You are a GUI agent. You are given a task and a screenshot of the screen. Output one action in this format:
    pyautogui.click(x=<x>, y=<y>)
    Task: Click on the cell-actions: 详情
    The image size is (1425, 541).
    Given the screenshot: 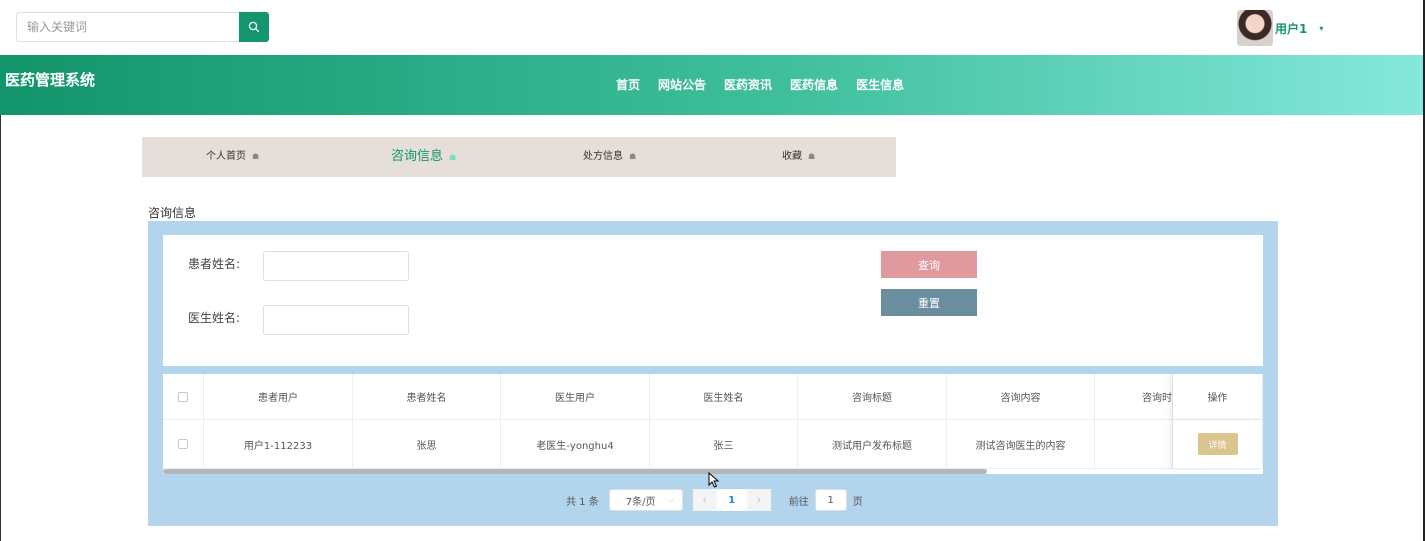 What is the action you would take?
    pyautogui.click(x=1218, y=444)
    